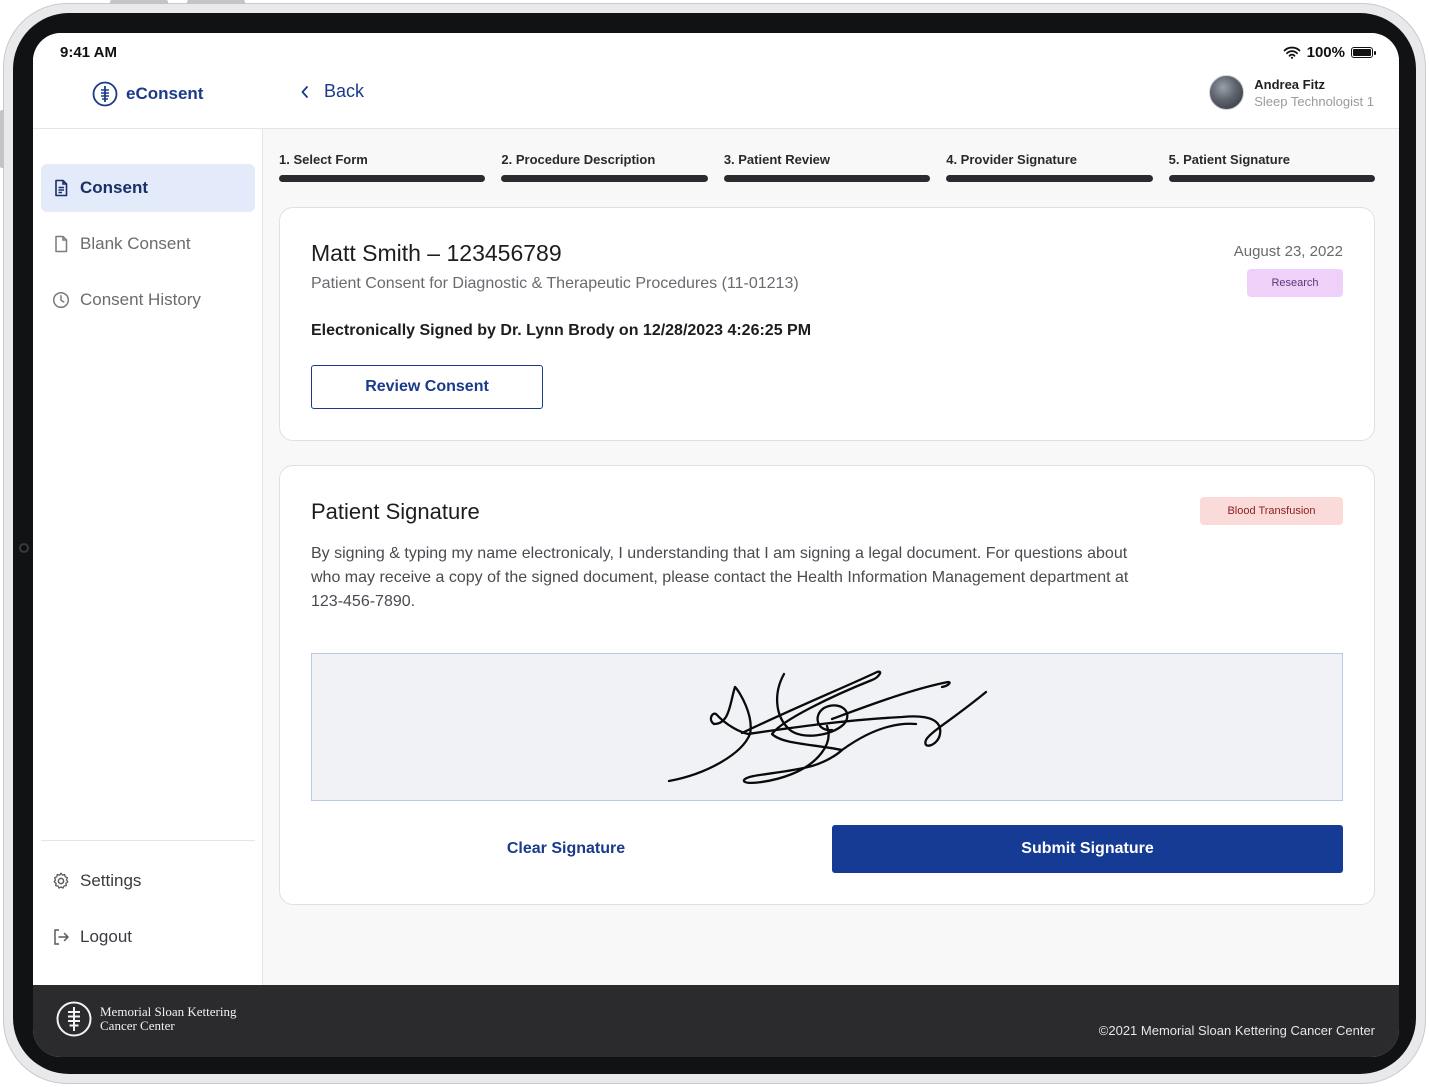  Describe the element at coordinates (1229, 159) in the screenshot. I see `step-label: 5. Patient Signature` at that location.